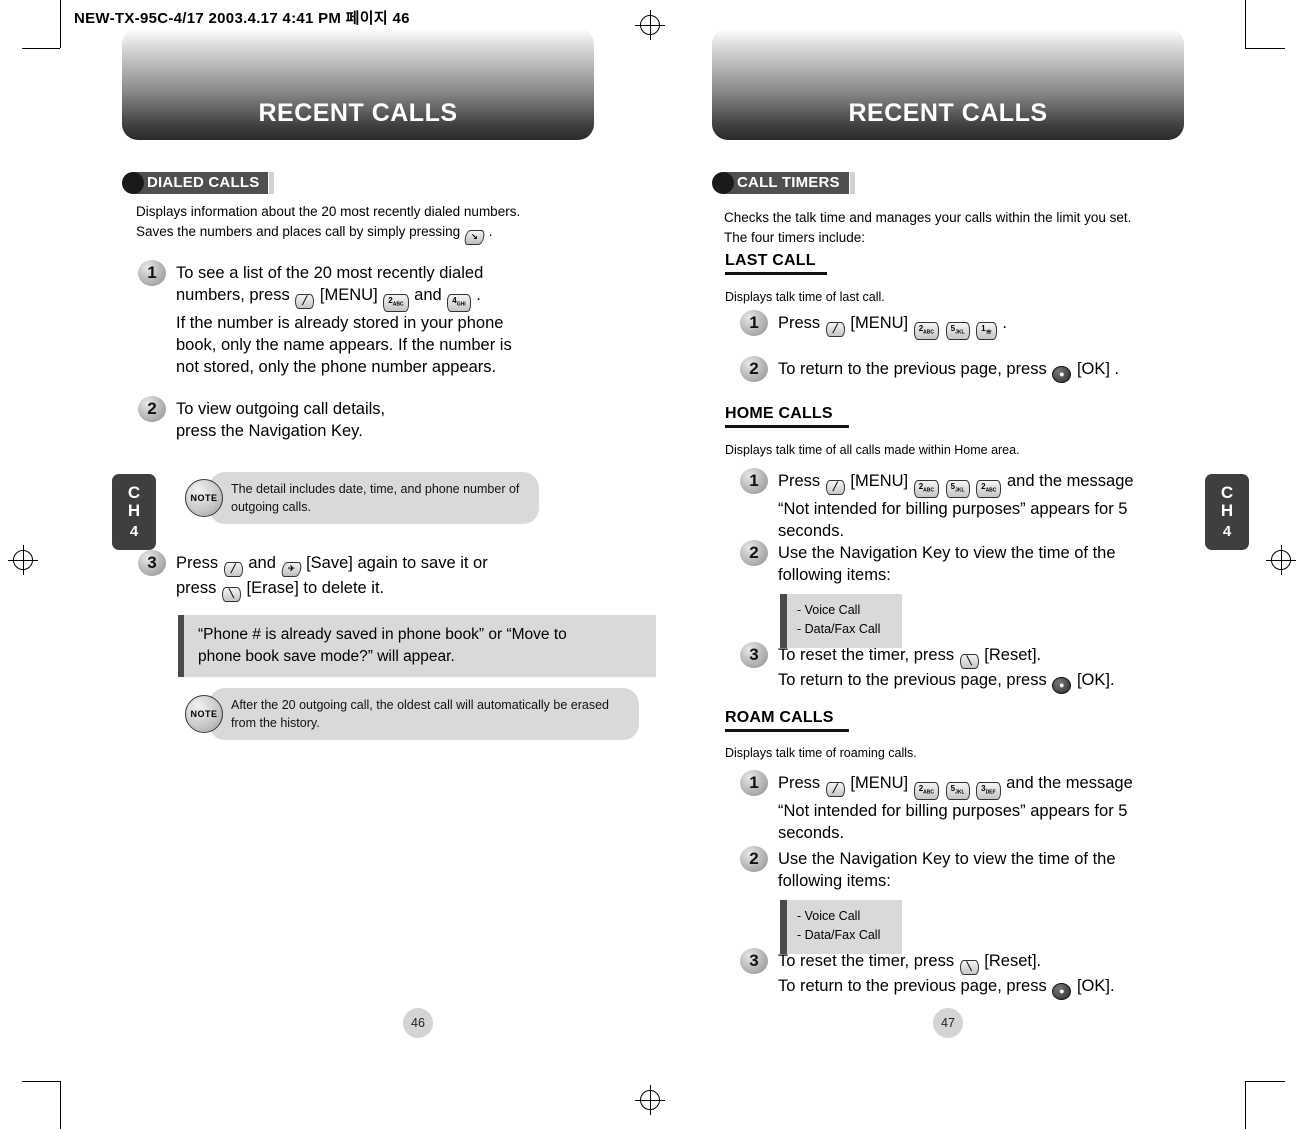  Describe the element at coordinates (957, 331) in the screenshot. I see `key-5-icon-b: 5JKL` at that location.